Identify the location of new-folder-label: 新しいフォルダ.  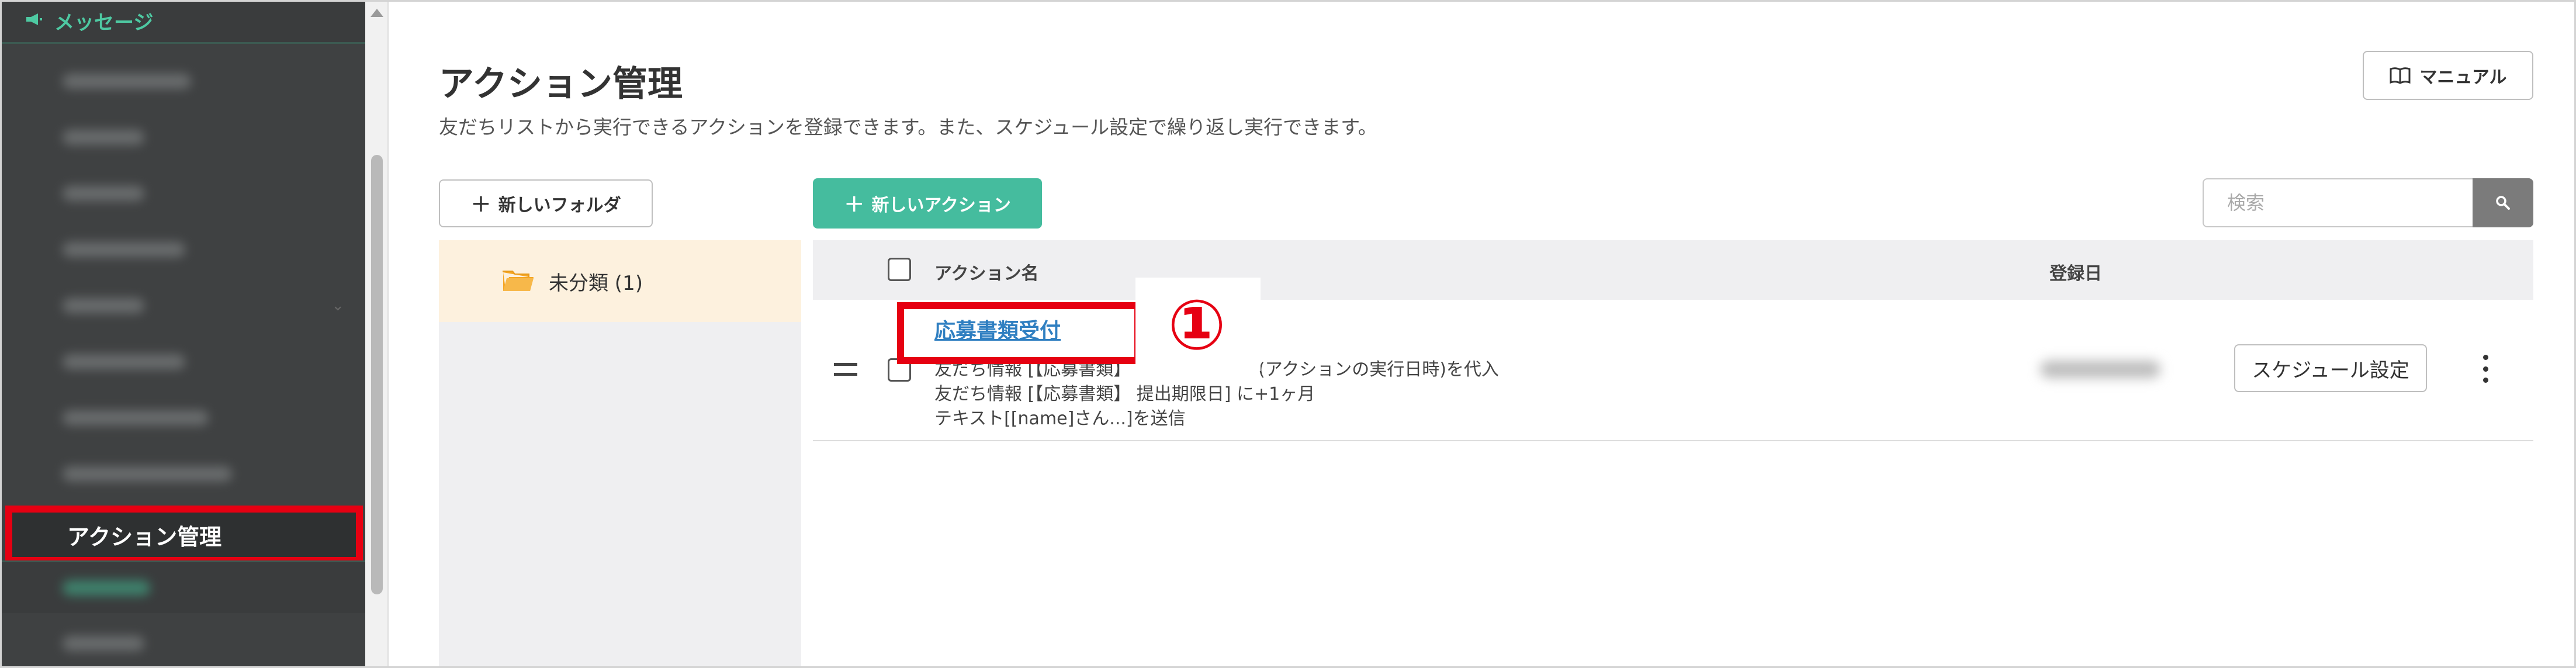
(559, 205).